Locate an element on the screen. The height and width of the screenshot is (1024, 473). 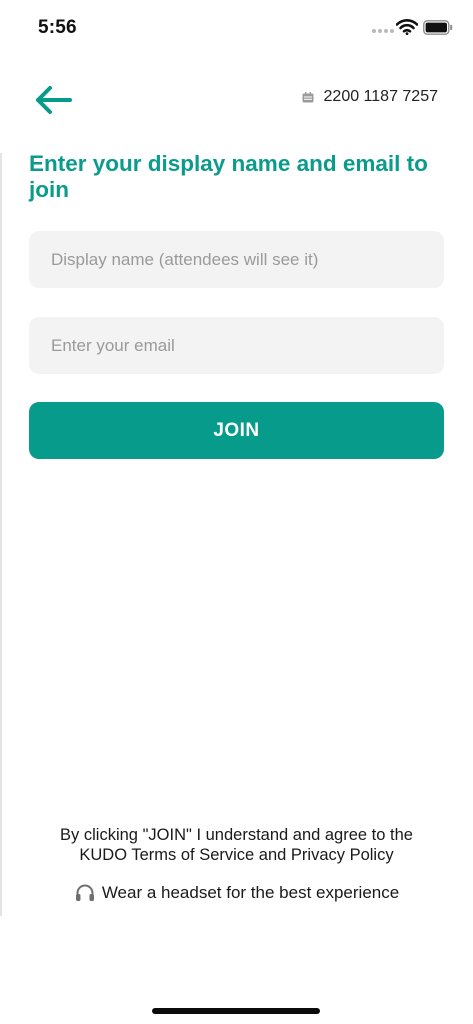
calendar-icon is located at coordinates (308, 96).